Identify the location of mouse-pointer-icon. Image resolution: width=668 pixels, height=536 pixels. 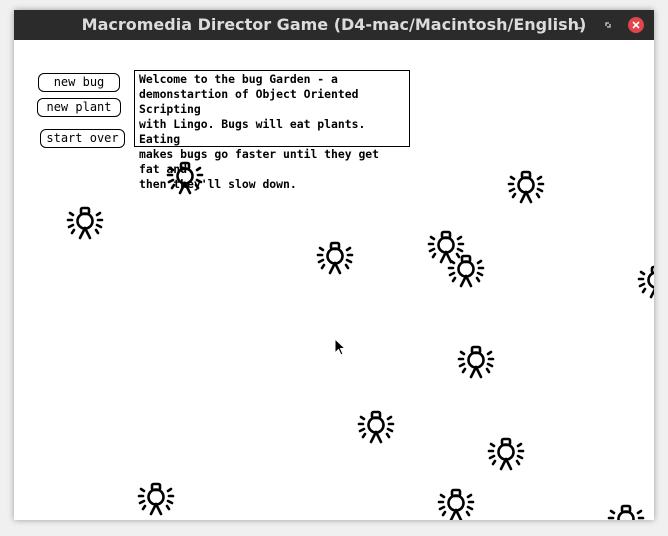
(340, 347).